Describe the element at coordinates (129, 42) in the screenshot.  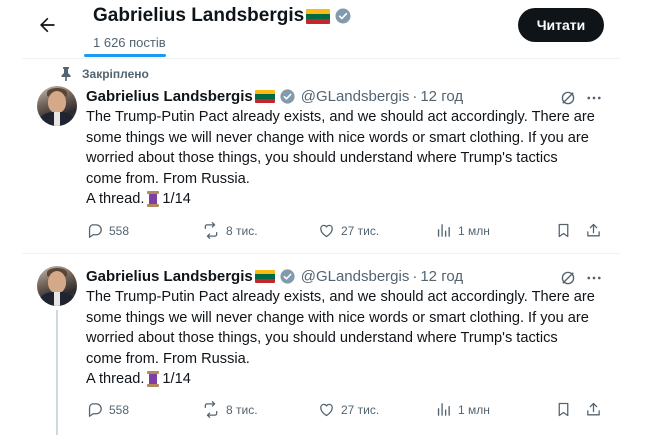
I see `post-count: 1 626 постів` at that location.